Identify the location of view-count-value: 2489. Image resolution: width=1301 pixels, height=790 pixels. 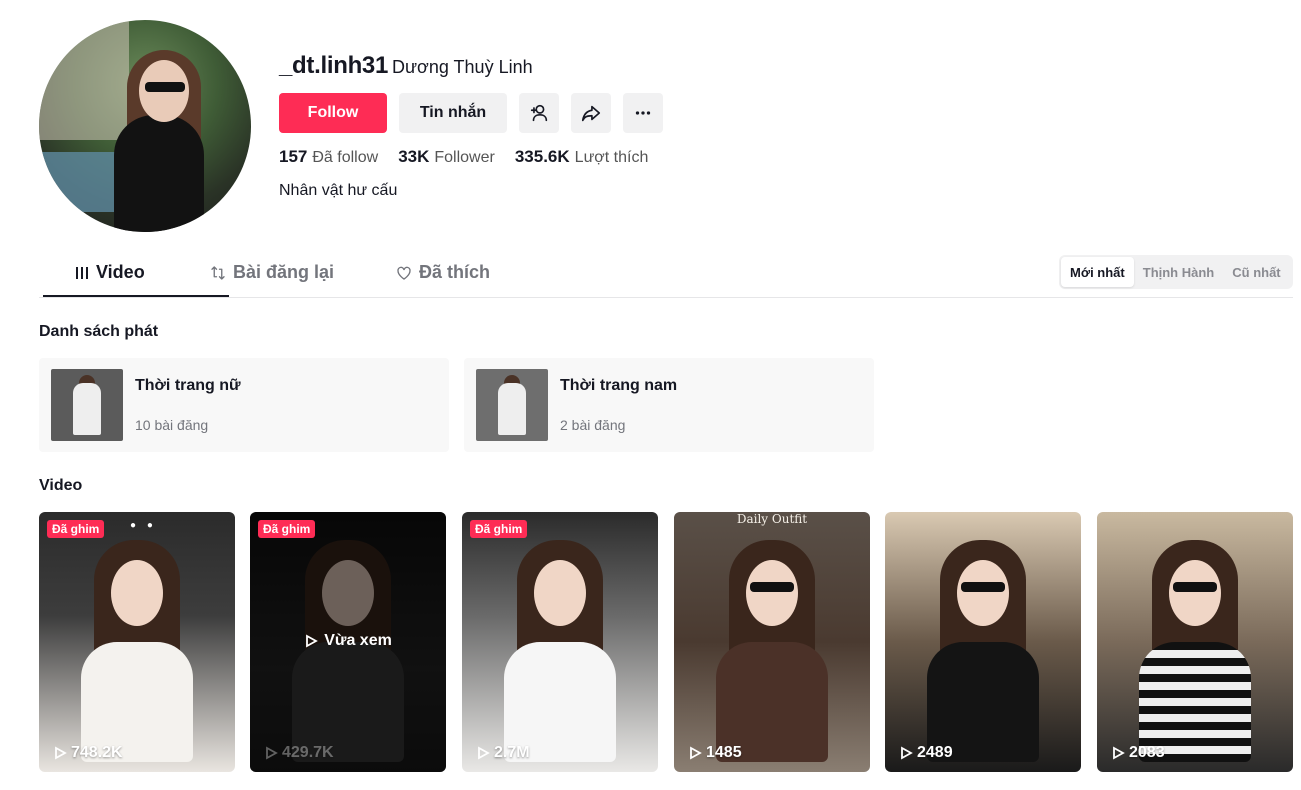
(935, 752).